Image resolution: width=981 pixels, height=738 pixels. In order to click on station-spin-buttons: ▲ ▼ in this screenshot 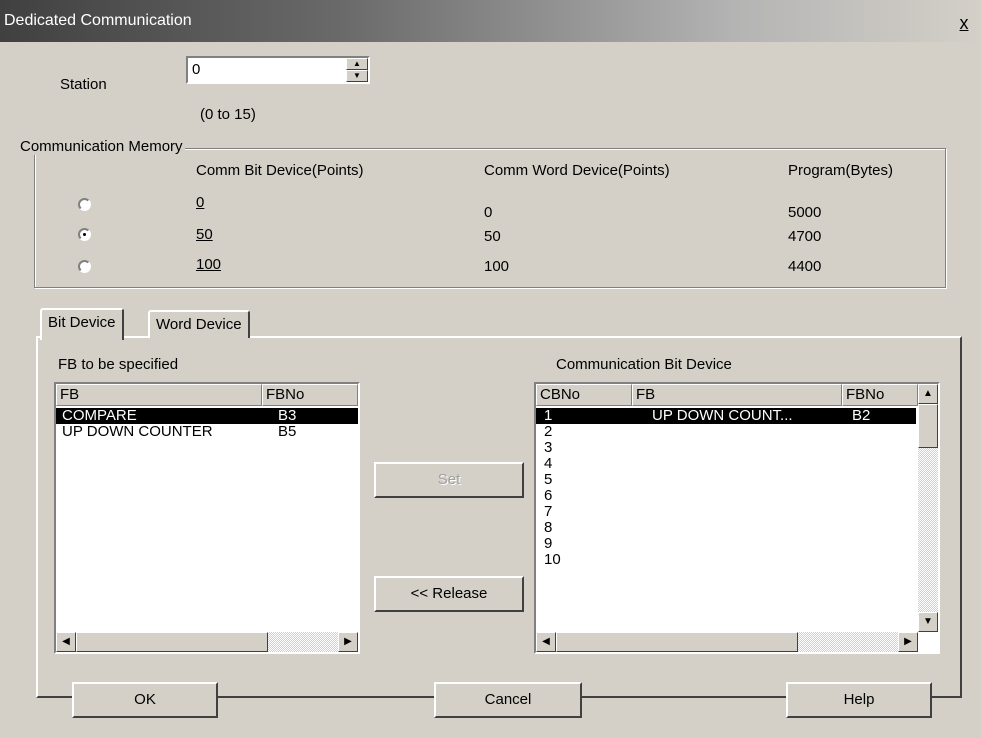, I will do `click(357, 70)`.